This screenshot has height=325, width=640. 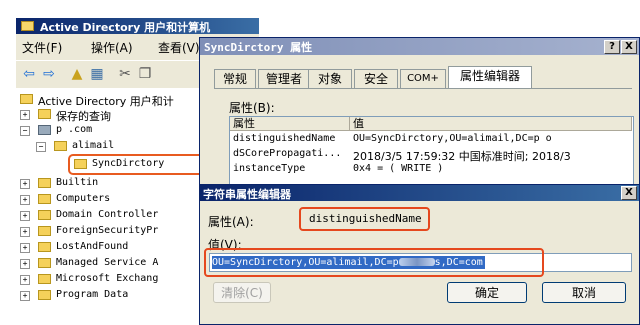 I want to click on tree-child-label: Managed Service A, so click(x=107, y=262).